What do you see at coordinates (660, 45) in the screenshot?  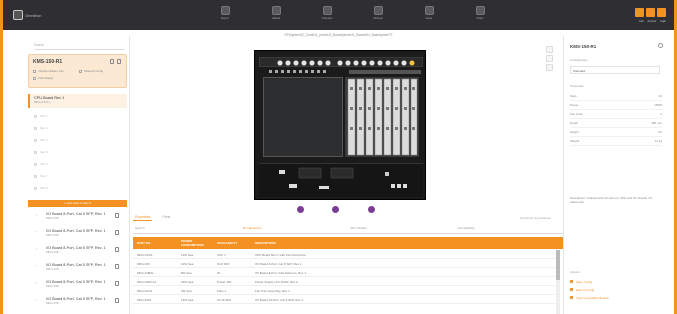 I see `close-icon` at bounding box center [660, 45].